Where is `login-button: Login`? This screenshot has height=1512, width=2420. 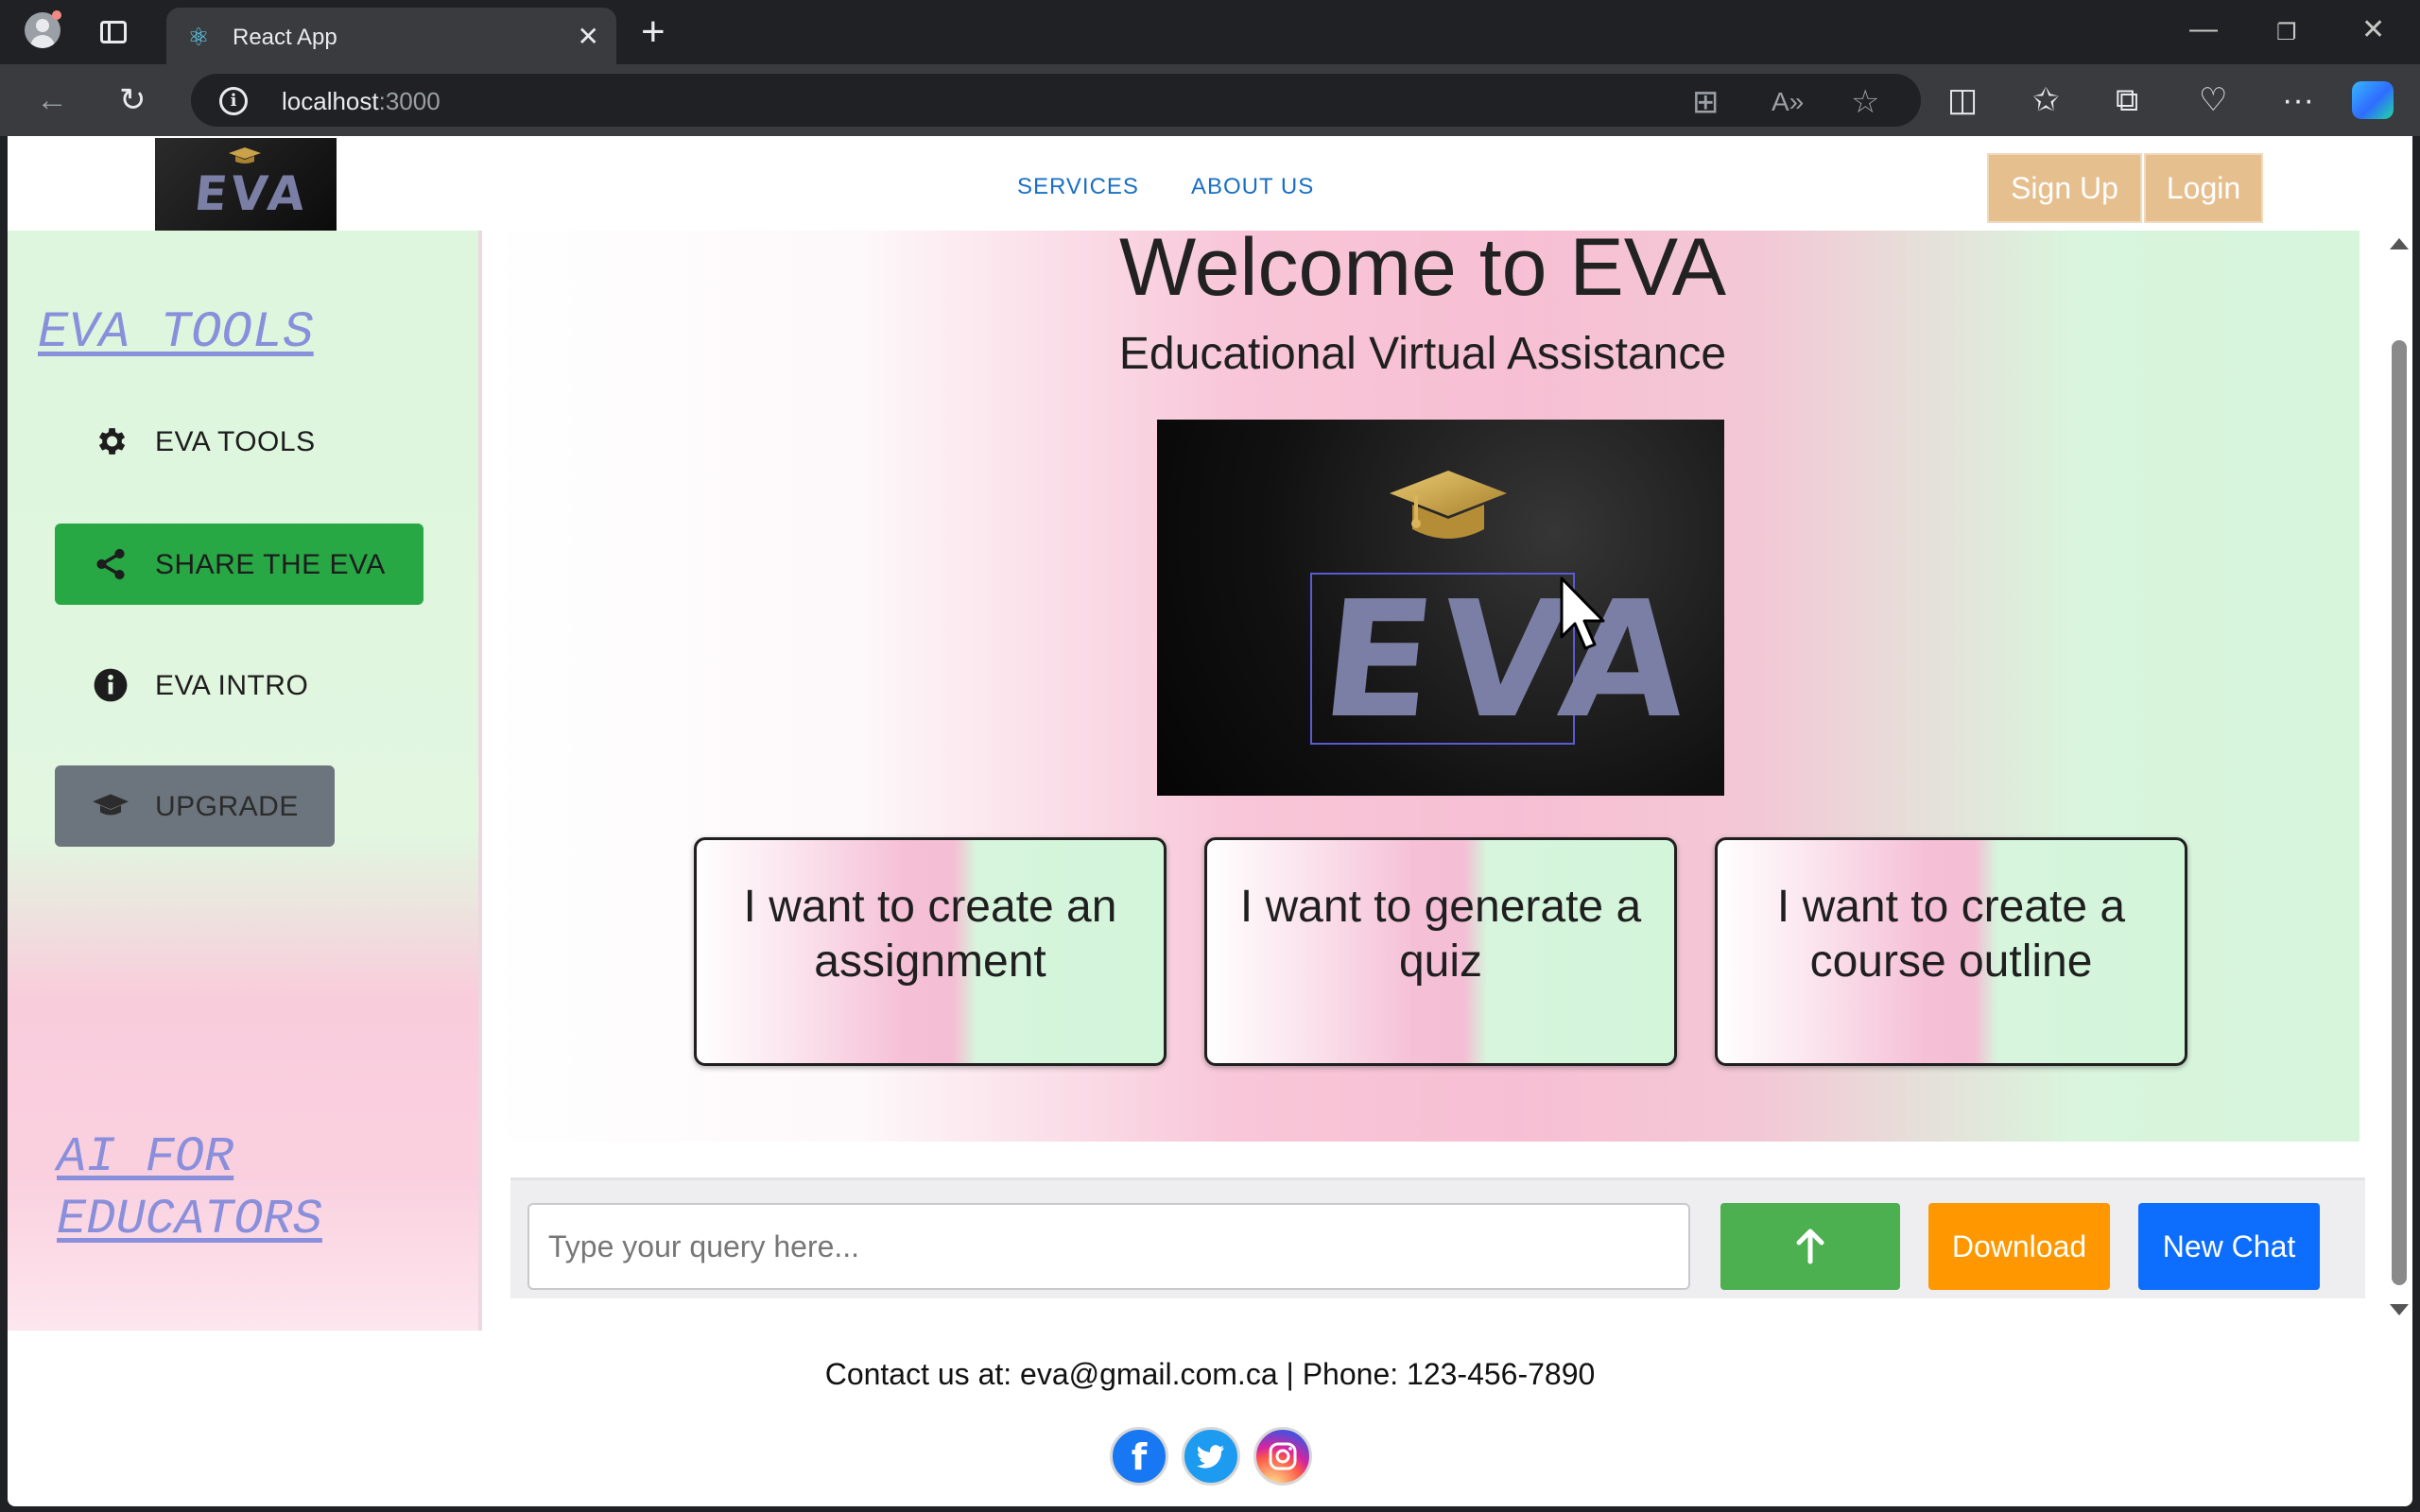
login-button: Login is located at coordinates (2203, 188).